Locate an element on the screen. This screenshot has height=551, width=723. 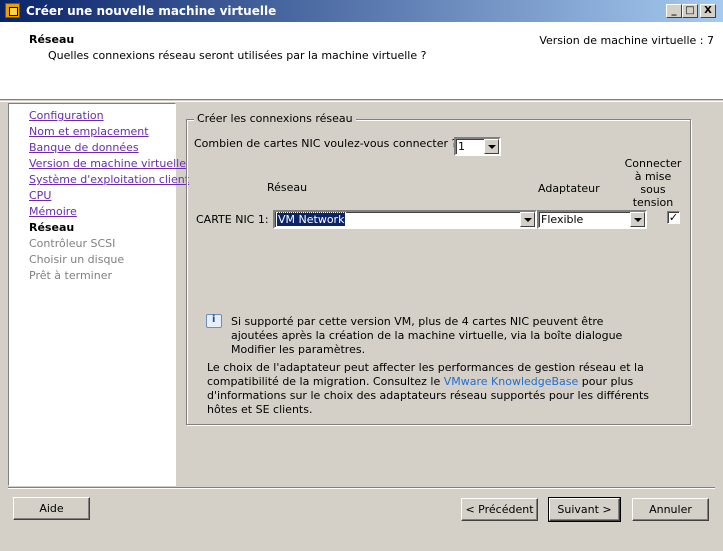
nic-count-value: 1 is located at coordinates (461, 146).